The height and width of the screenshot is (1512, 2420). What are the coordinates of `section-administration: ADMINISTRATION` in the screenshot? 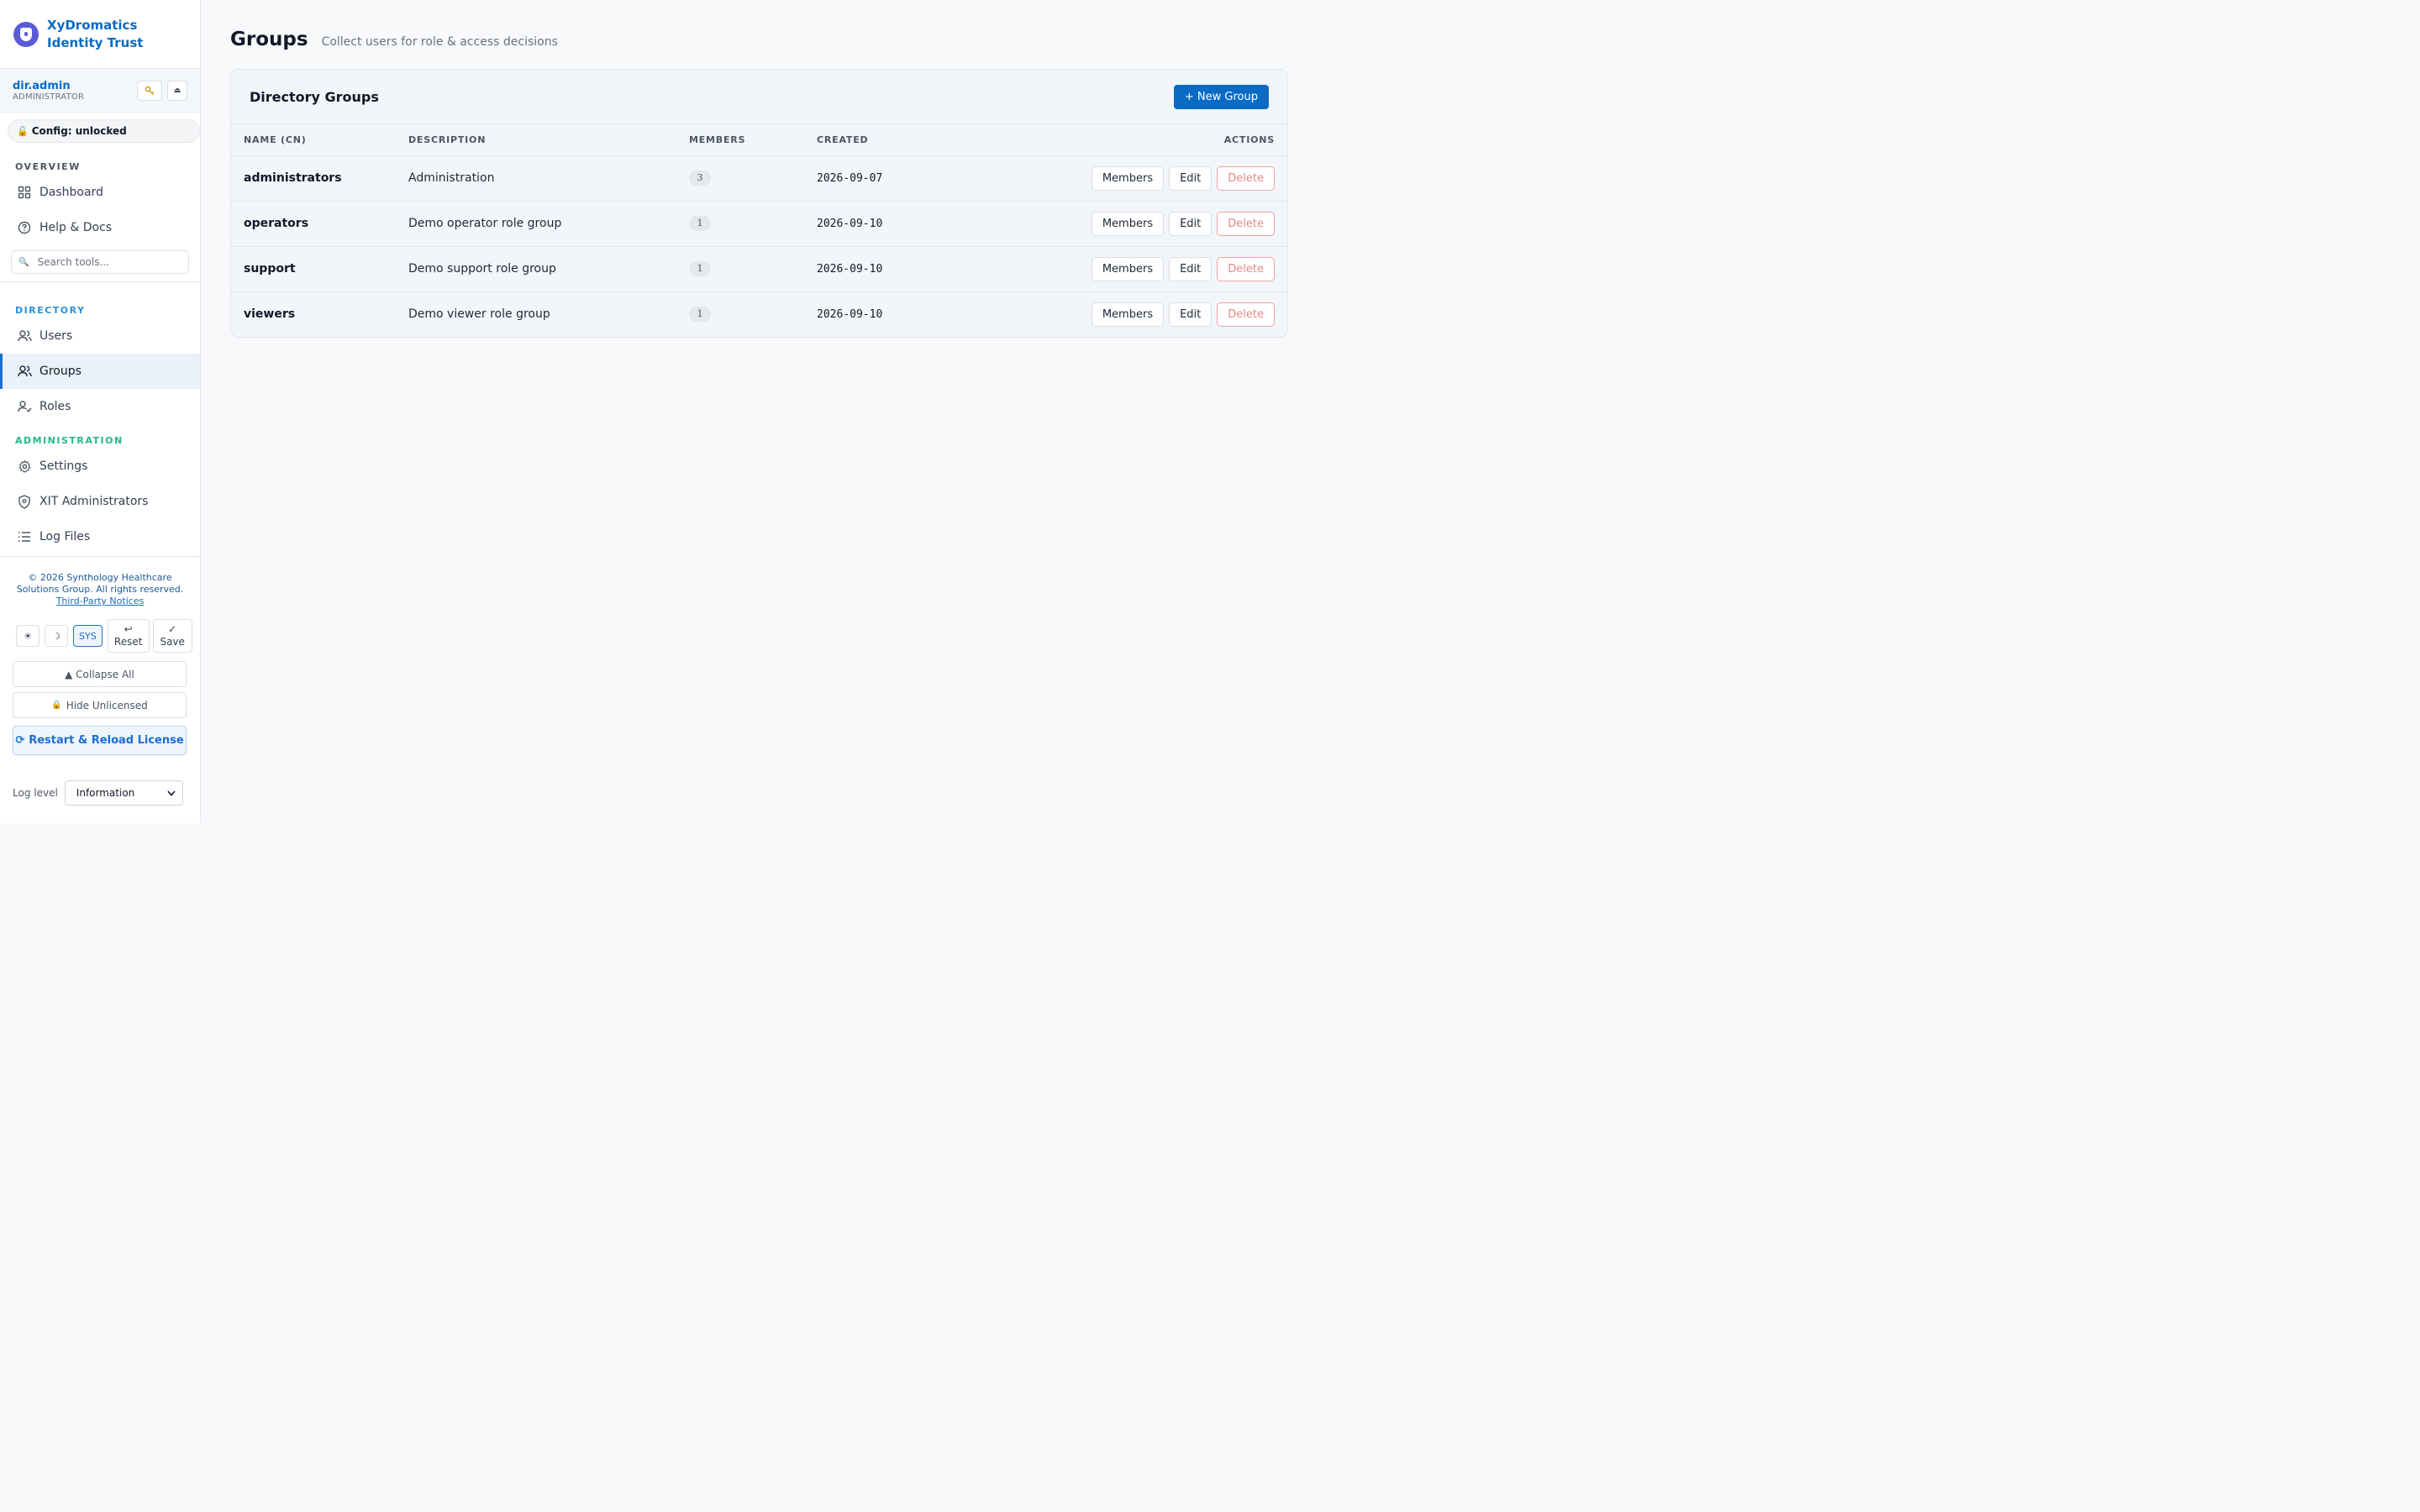 It's located at (69, 440).